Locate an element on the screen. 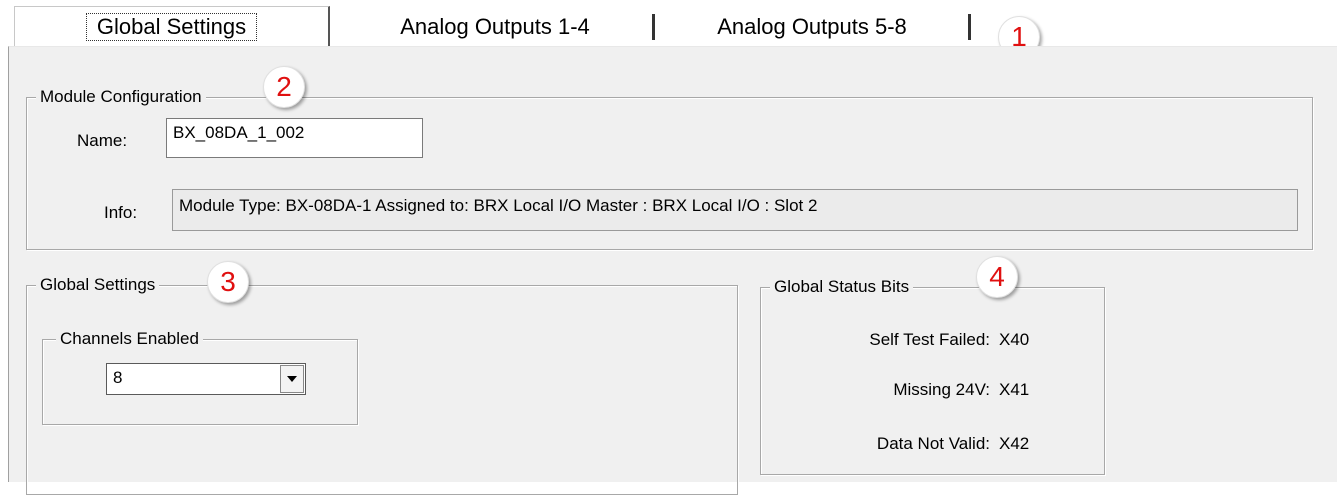 The height and width of the screenshot is (495, 1337). status-value-missing-24v: X41 is located at coordinates (1014, 389).